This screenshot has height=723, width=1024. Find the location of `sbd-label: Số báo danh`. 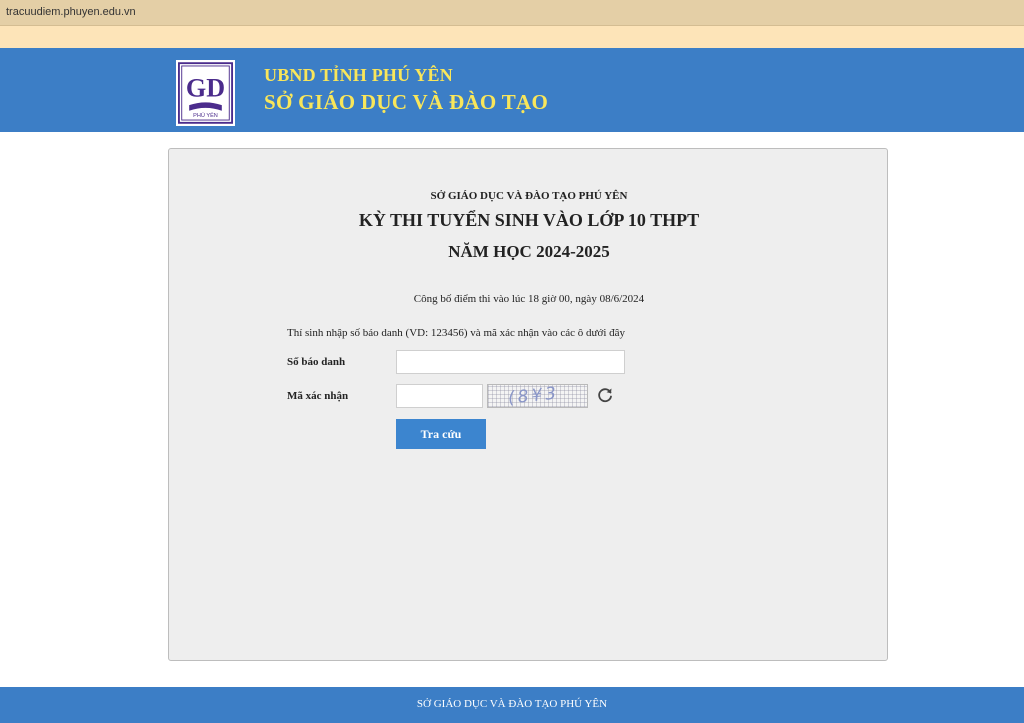

sbd-label: Số báo danh is located at coordinates (316, 362).